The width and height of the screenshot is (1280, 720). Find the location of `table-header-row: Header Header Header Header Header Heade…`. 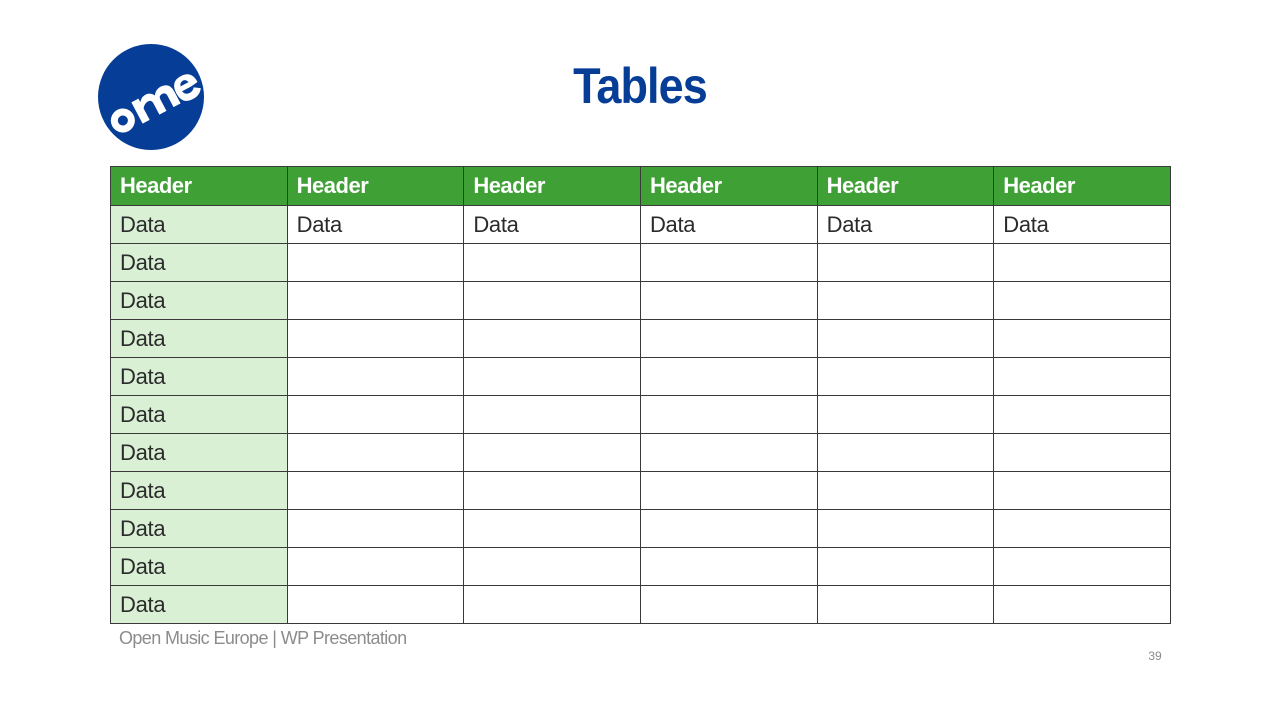

table-header-row: Header Header Header Header Header Heade… is located at coordinates (640, 186).